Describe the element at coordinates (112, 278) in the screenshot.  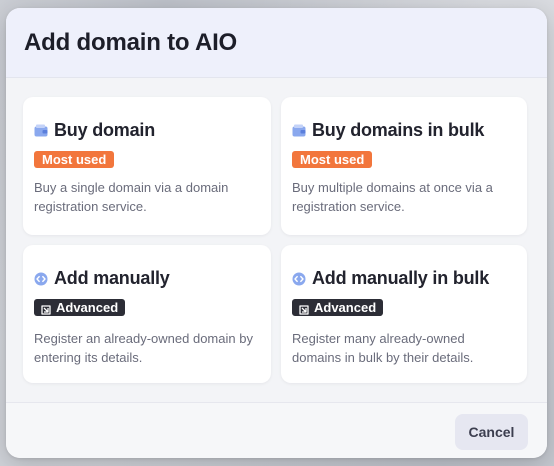
I see `option-title: Add manually` at that location.